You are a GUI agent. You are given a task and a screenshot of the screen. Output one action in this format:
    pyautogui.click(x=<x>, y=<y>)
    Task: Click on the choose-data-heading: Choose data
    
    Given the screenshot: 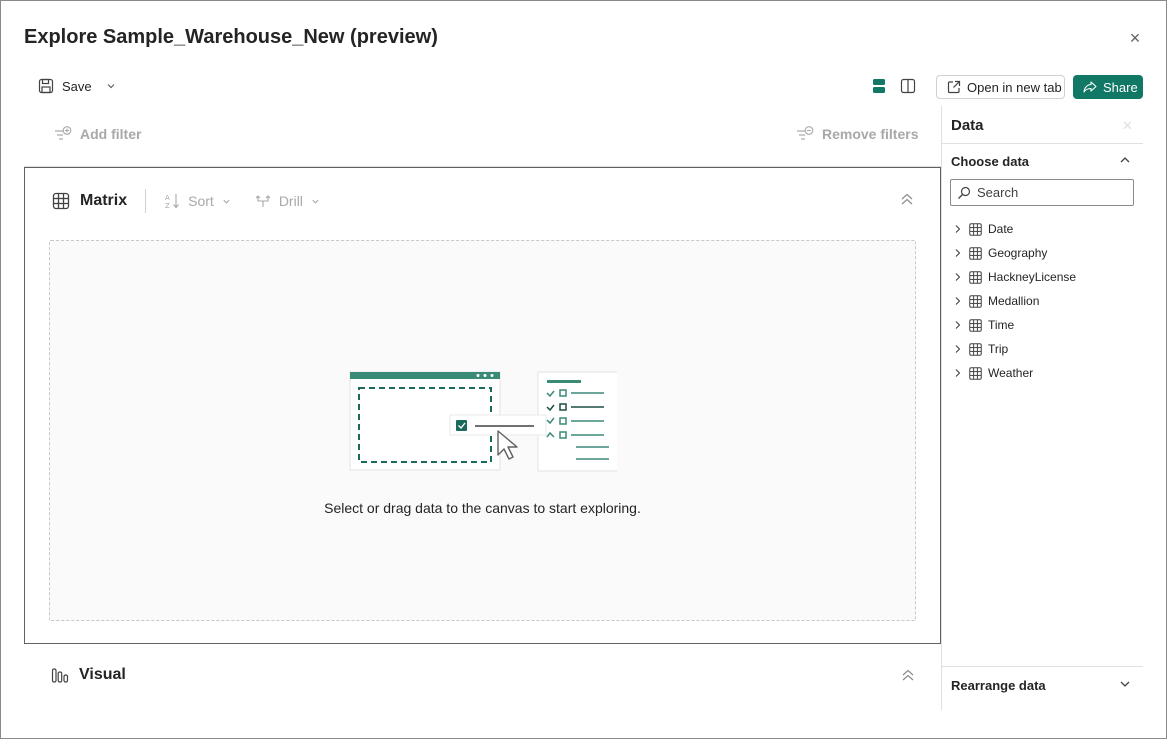 What is the action you would take?
    pyautogui.click(x=990, y=161)
    